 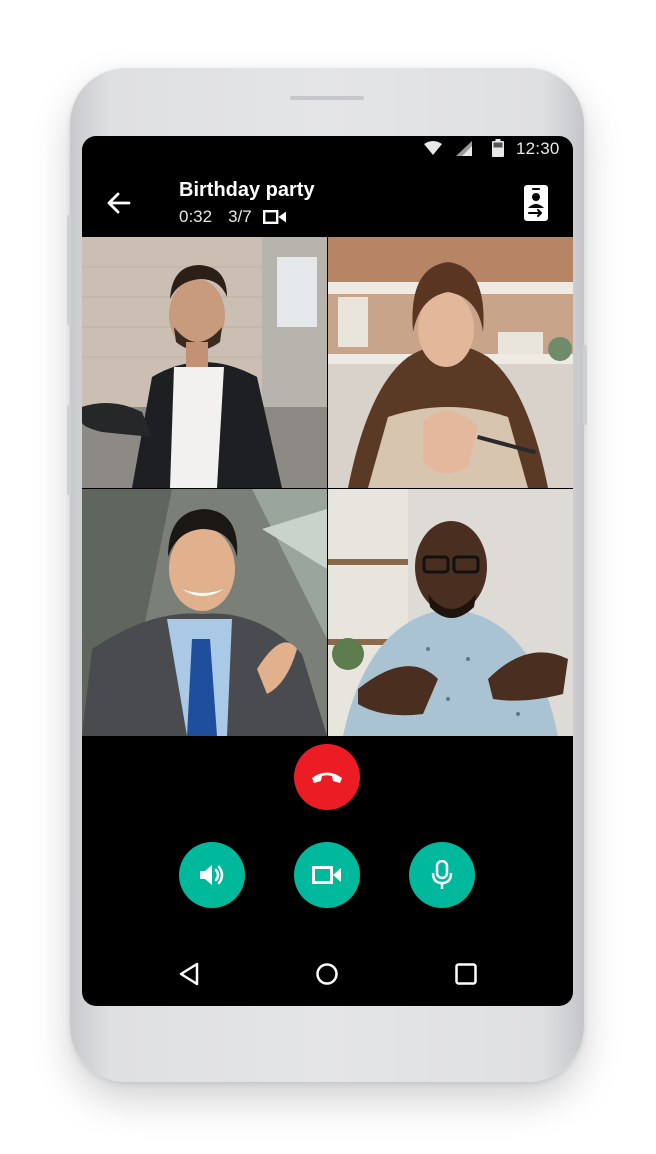 What do you see at coordinates (327, 204) in the screenshot?
I see `call-header: Birthday party 0:32 3/7` at bounding box center [327, 204].